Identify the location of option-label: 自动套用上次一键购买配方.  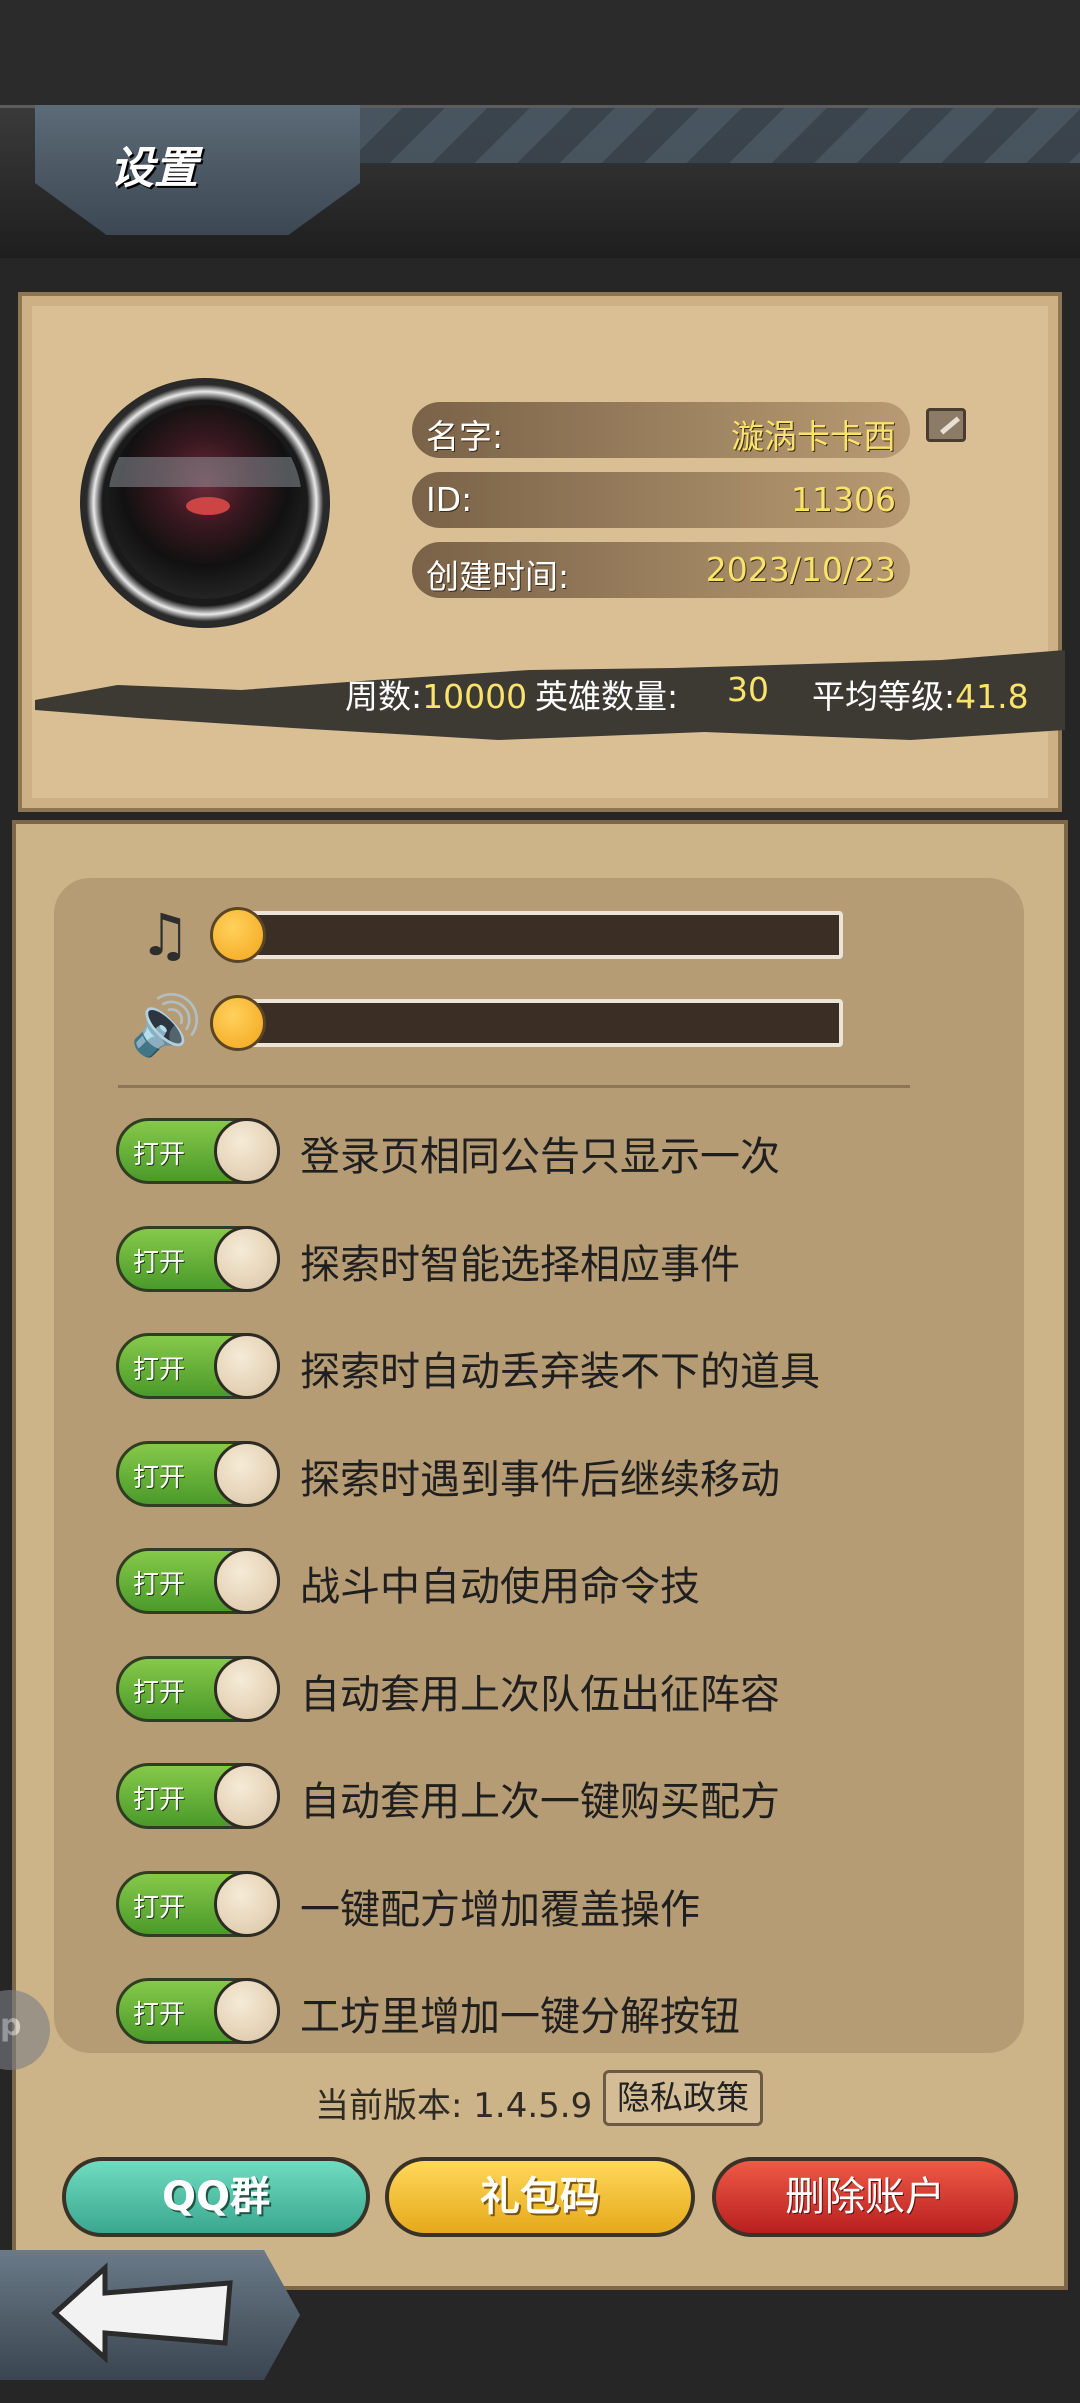
(540, 1802).